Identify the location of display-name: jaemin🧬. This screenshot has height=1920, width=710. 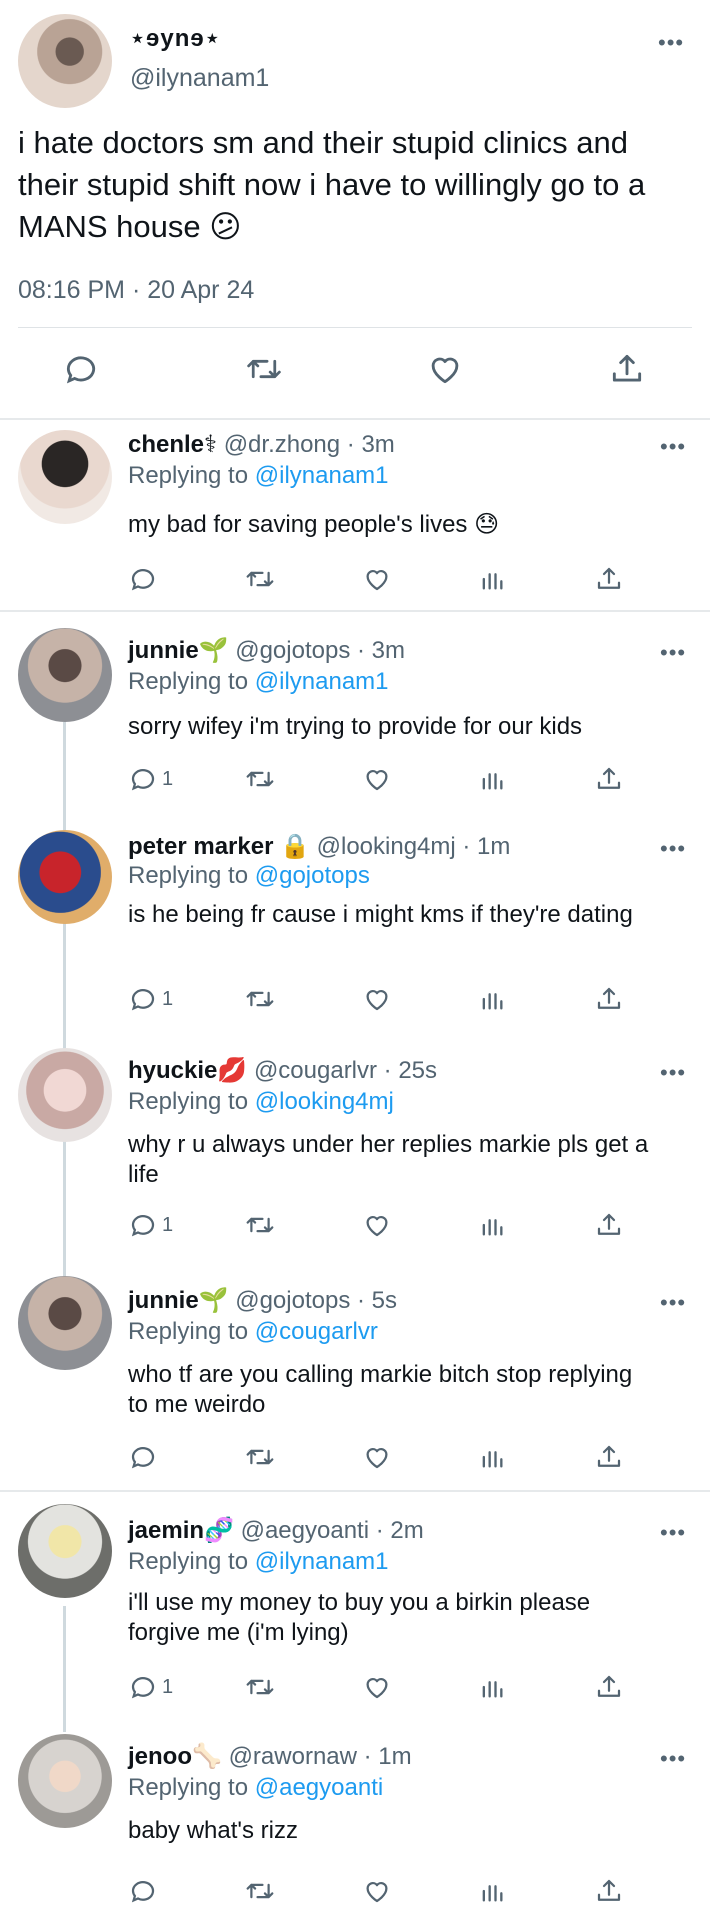
(181, 1530).